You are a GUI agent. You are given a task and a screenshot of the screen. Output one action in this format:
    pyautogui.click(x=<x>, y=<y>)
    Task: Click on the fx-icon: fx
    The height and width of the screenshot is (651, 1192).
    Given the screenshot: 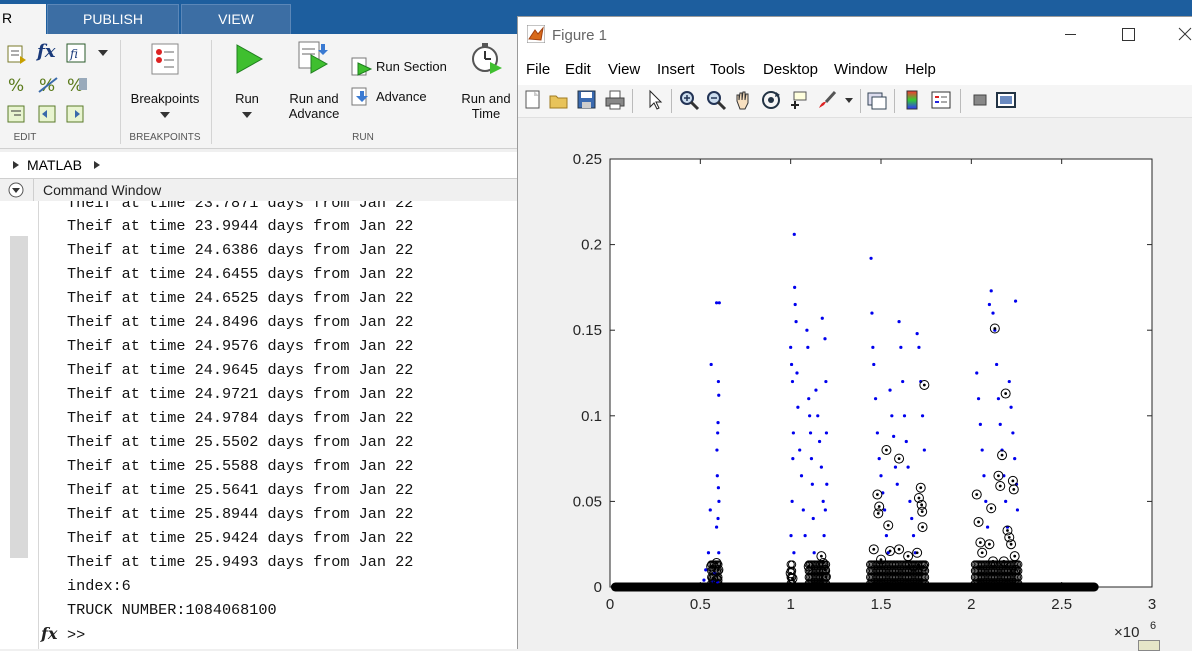 What is the action you would take?
    pyautogui.click(x=49, y=633)
    